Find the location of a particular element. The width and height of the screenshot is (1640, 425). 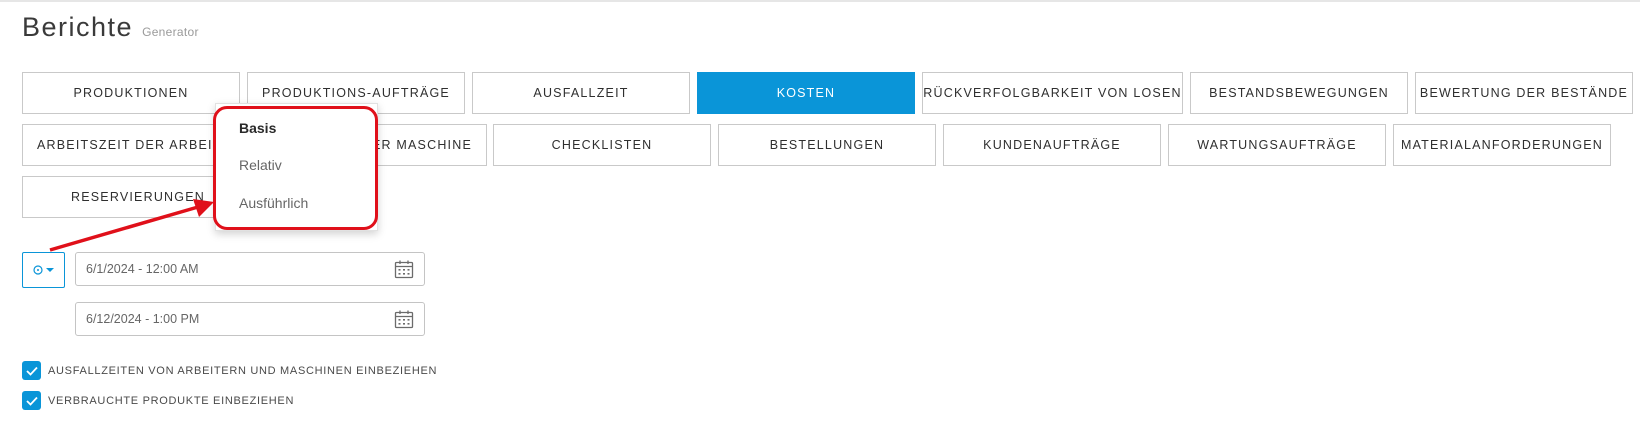

tab-checklisten: CHECKLISTEN is located at coordinates (602, 145).